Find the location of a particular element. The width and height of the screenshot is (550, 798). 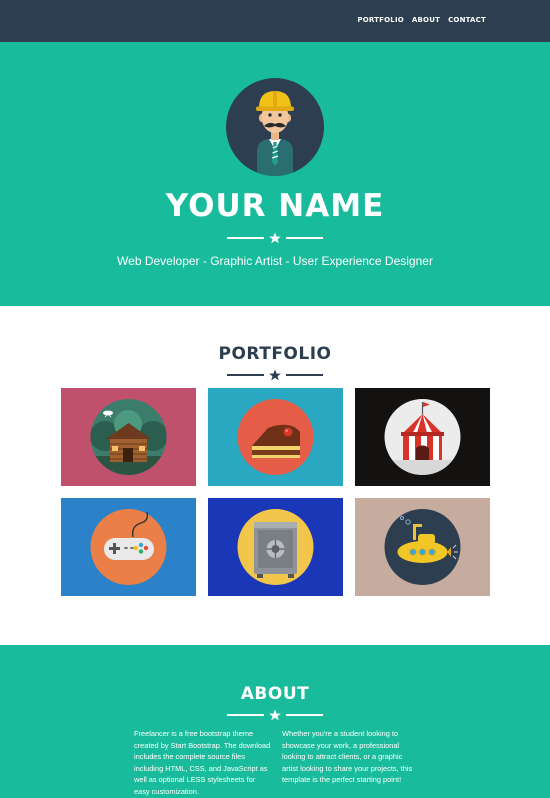

portfolio-heading: PORTFOLIO is located at coordinates (275, 354).